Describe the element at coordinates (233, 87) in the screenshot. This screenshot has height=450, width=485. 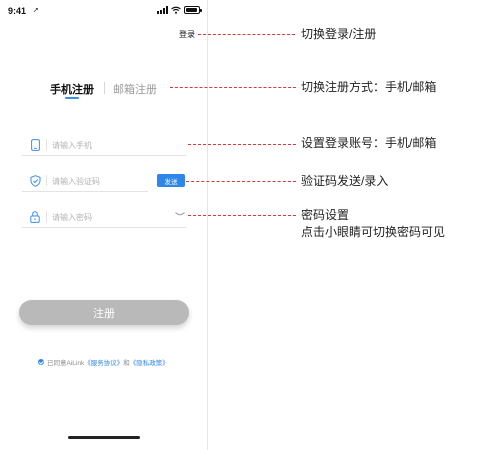
I see `annotation-line-tabs` at that location.